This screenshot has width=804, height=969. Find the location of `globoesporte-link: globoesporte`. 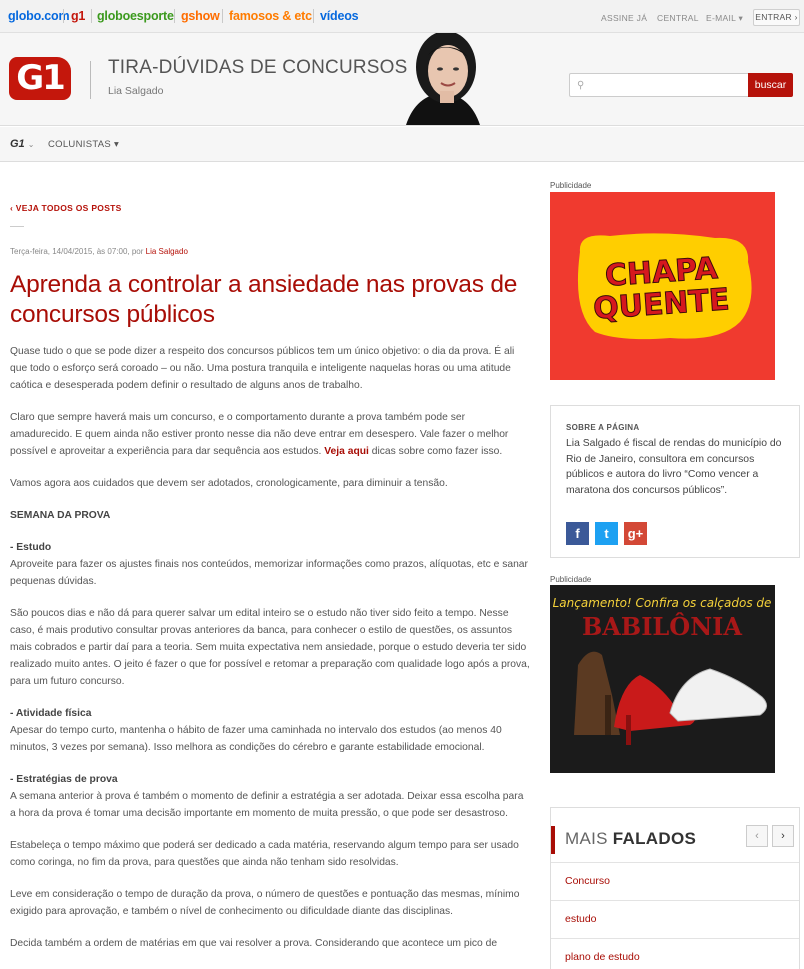

globoesporte-link: globoesporte is located at coordinates (135, 16).